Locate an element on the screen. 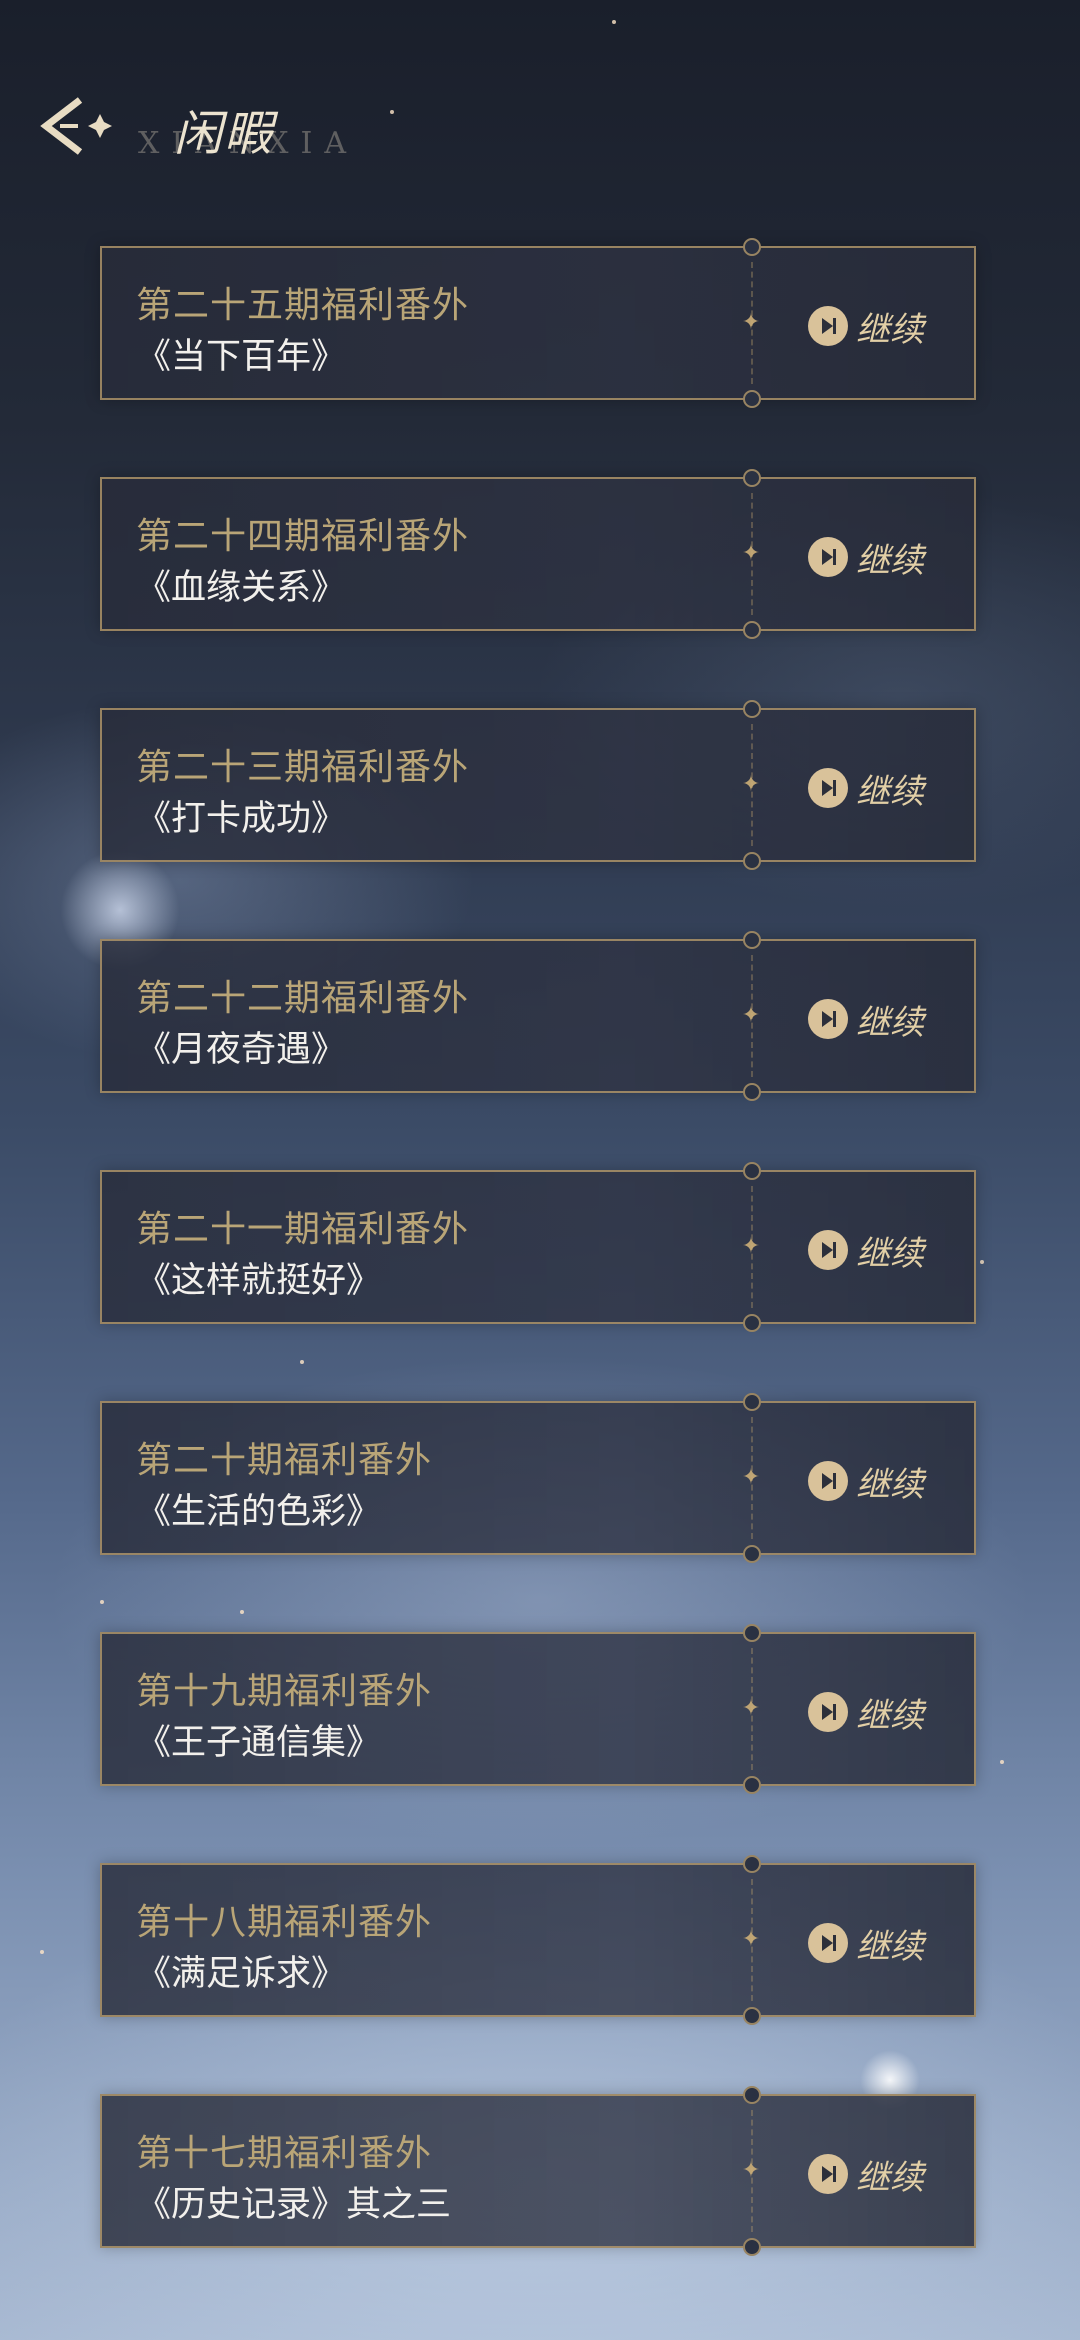  list-item: ✦ 第十九期福利番外 《王子通信集》 继续 is located at coordinates (538, 1709).